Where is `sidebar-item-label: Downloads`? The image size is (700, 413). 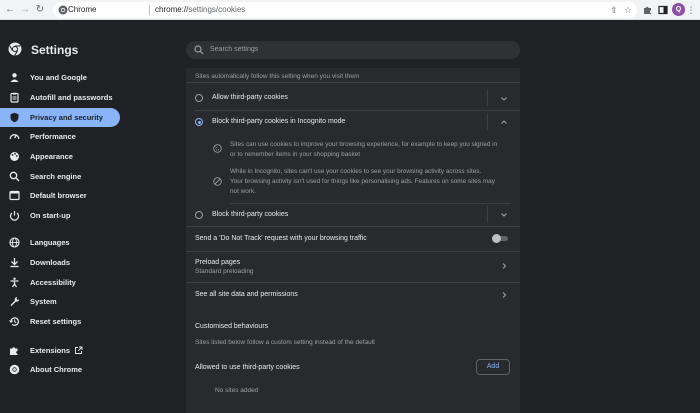 sidebar-item-label: Downloads is located at coordinates (50, 262).